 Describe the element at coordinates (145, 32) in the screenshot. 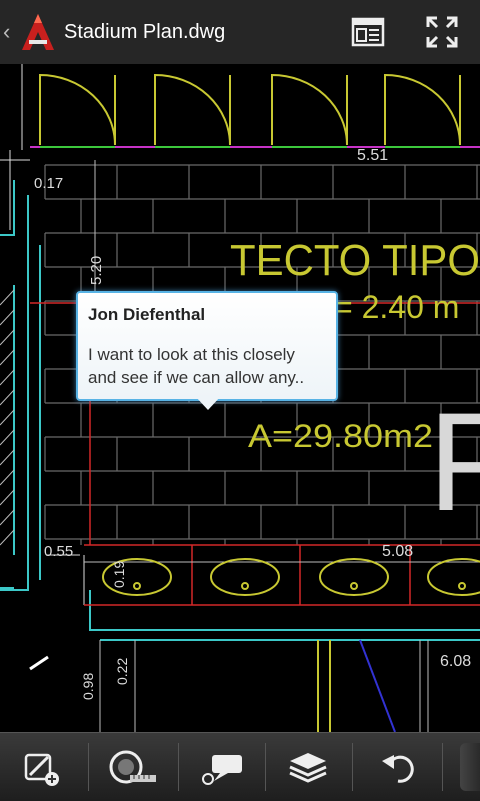

I see `file-title: Stadium Plan.dwg` at that location.